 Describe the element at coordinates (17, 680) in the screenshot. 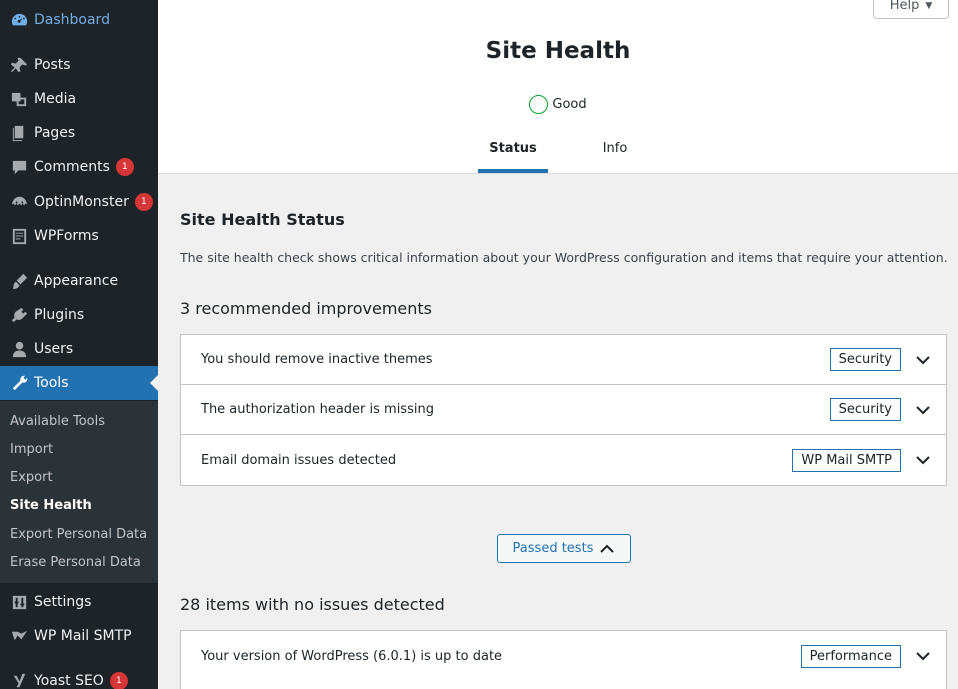

I see `yoast-icon` at that location.